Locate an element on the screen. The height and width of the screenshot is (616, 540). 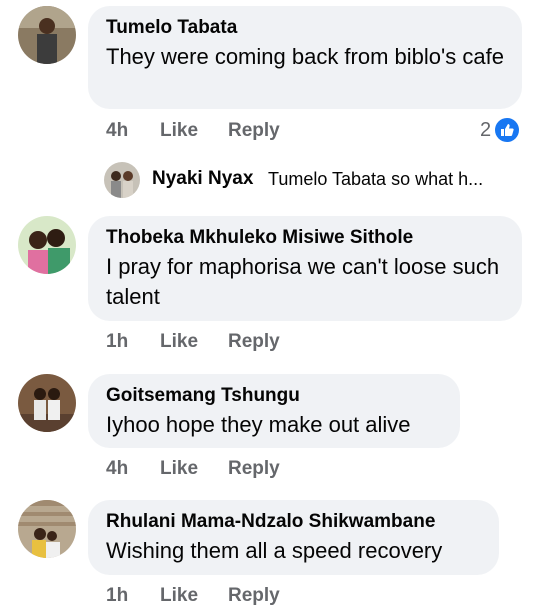
reaction-count: 2 is located at coordinates (500, 130).